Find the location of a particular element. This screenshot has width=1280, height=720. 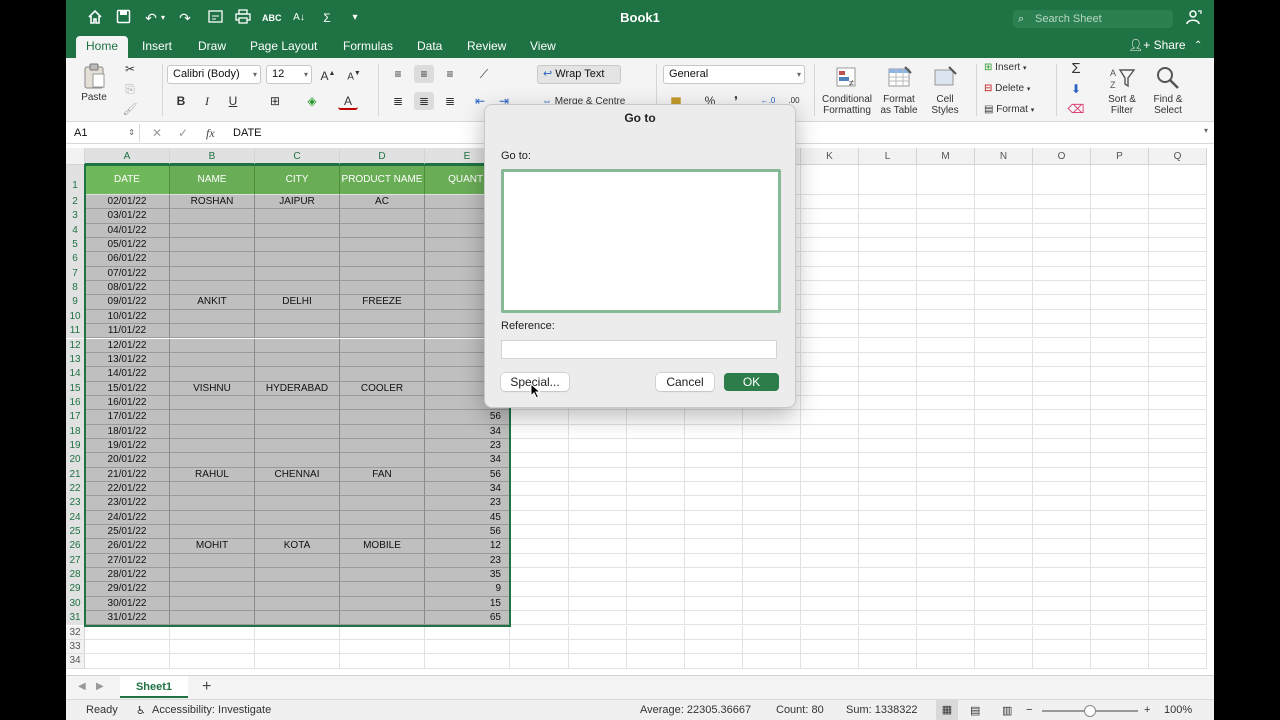

fill-icon: ⬇ is located at coordinates (1076, 89).